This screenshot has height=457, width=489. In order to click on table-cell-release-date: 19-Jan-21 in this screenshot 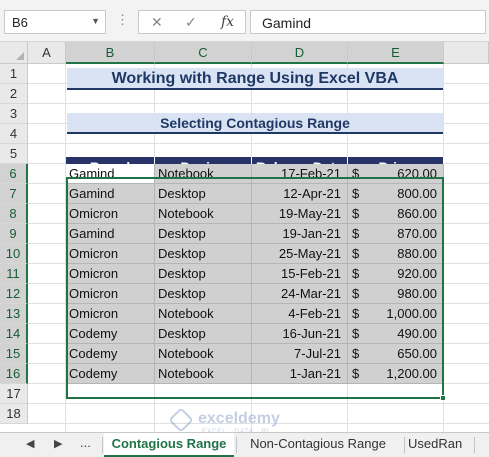, I will do `click(300, 234)`.